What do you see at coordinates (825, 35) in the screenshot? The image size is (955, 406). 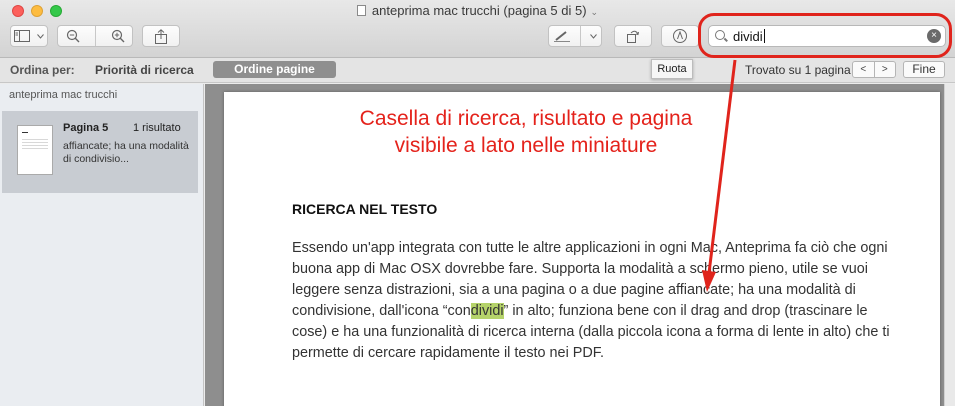 I see `search-highlight-annotation` at bounding box center [825, 35].